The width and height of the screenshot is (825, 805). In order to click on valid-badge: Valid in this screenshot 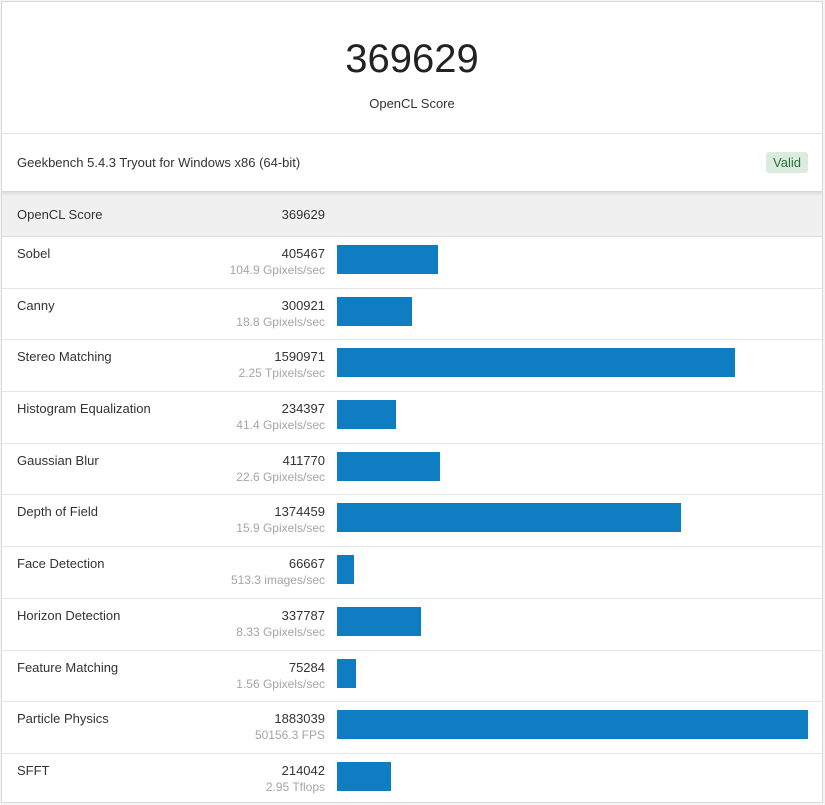, I will do `click(787, 162)`.